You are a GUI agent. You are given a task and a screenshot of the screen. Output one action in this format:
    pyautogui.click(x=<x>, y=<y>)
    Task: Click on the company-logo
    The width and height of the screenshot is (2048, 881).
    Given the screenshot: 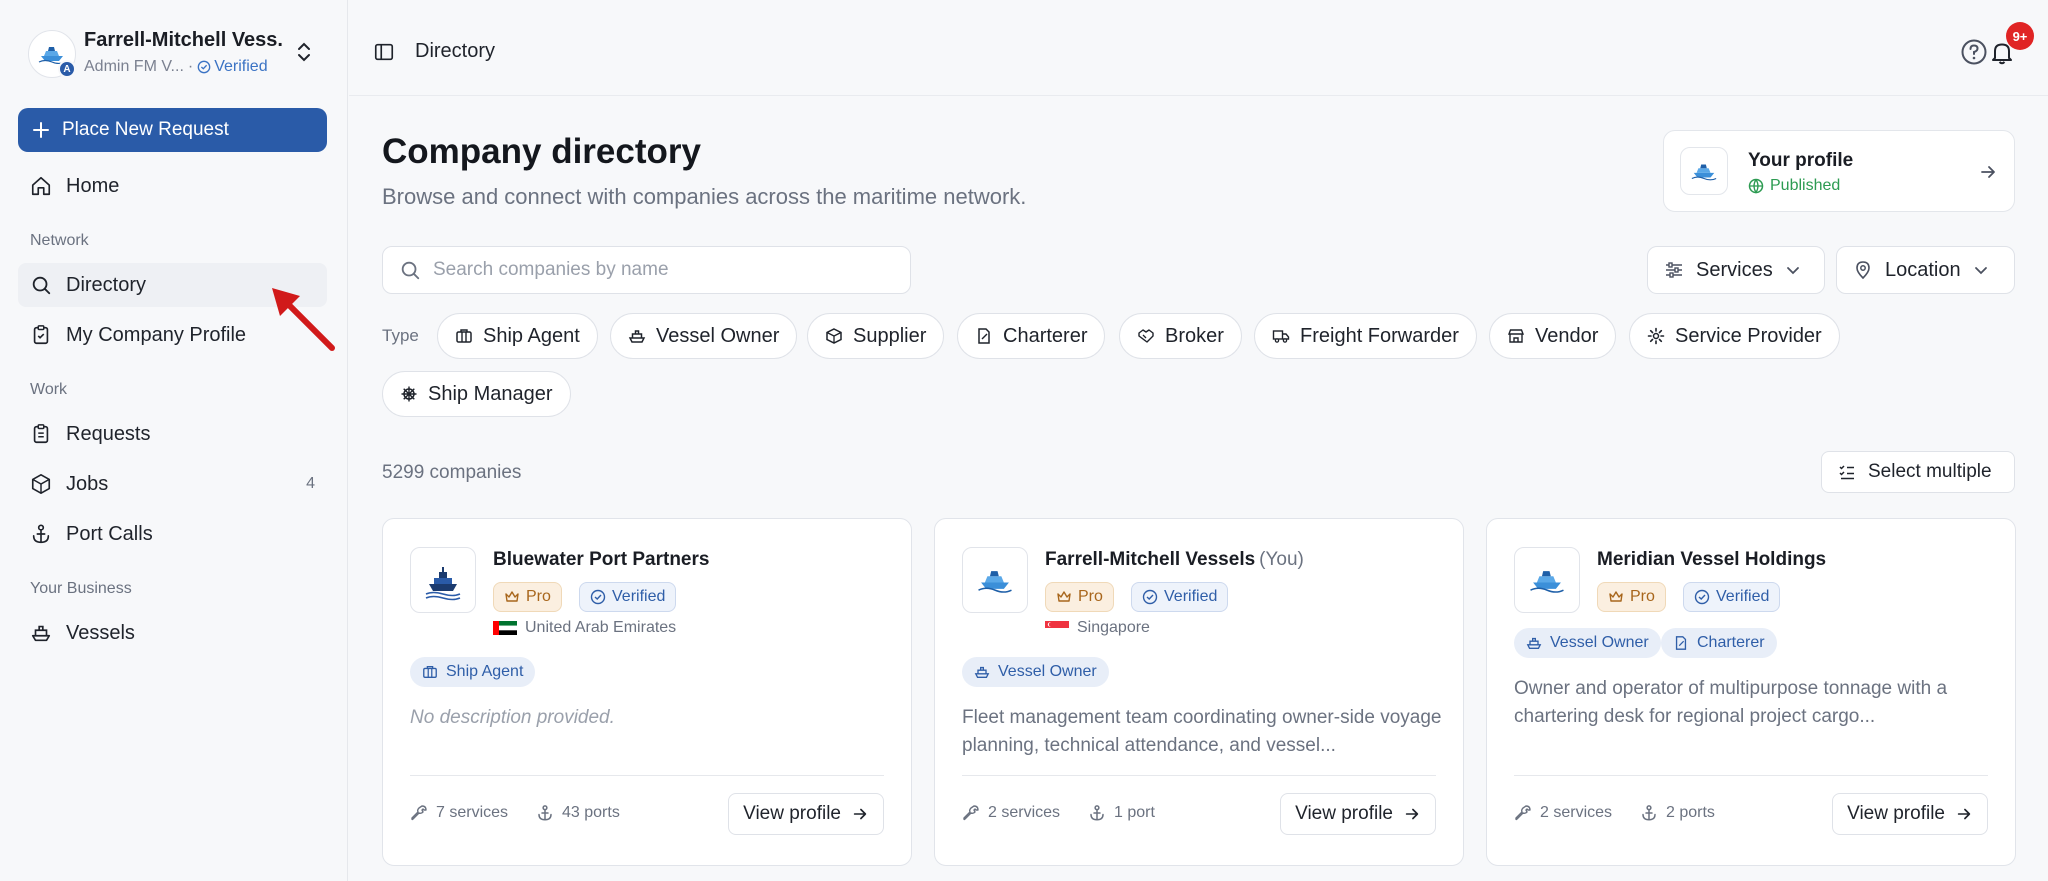 What is the action you would take?
    pyautogui.click(x=443, y=580)
    